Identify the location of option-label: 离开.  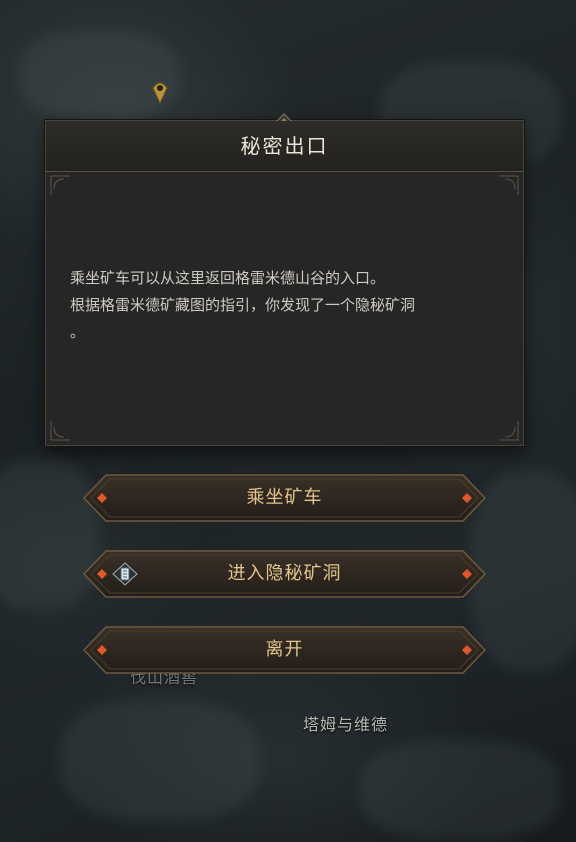
(284, 649).